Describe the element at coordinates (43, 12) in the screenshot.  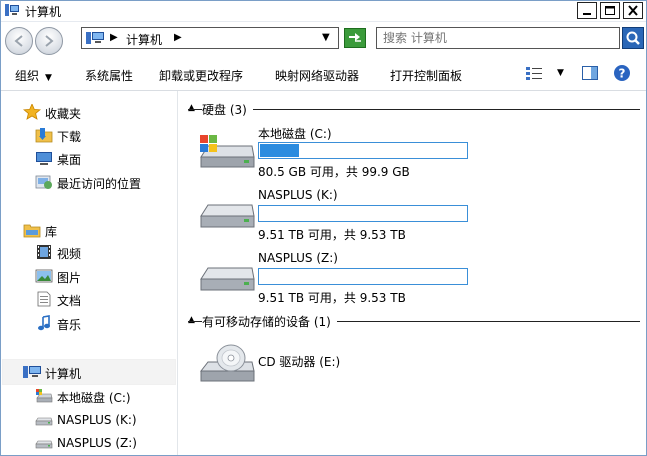
I see `window-title: 计算机` at that location.